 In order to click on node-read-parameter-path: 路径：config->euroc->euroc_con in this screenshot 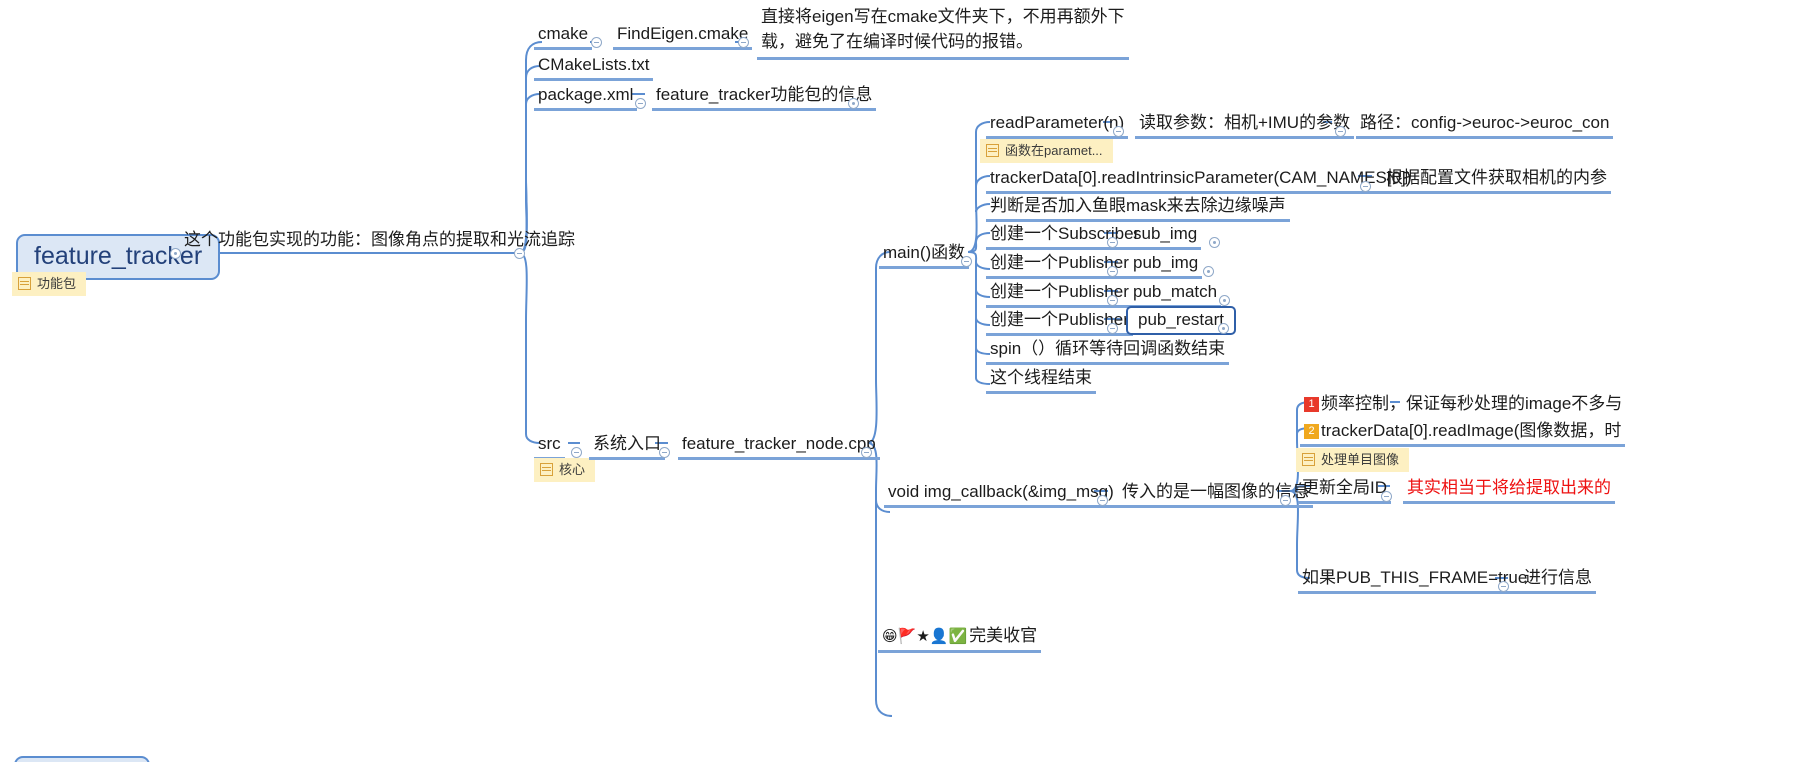, I will do `click(1485, 125)`.